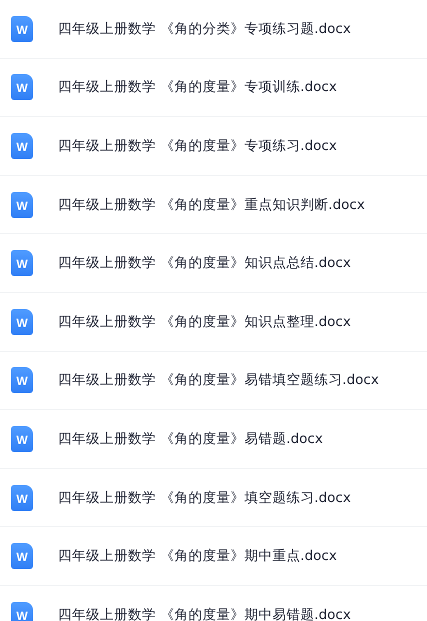  I want to click on file-name: 四年级上册数学 《角的度量》重点知识判断.docx, so click(211, 205).